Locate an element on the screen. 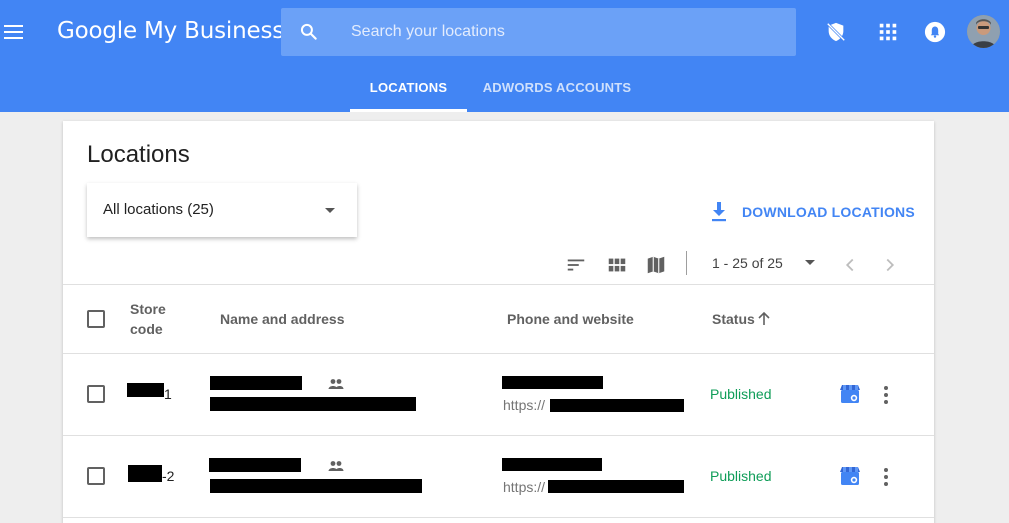  apps-grid-icon is located at coordinates (888, 32).